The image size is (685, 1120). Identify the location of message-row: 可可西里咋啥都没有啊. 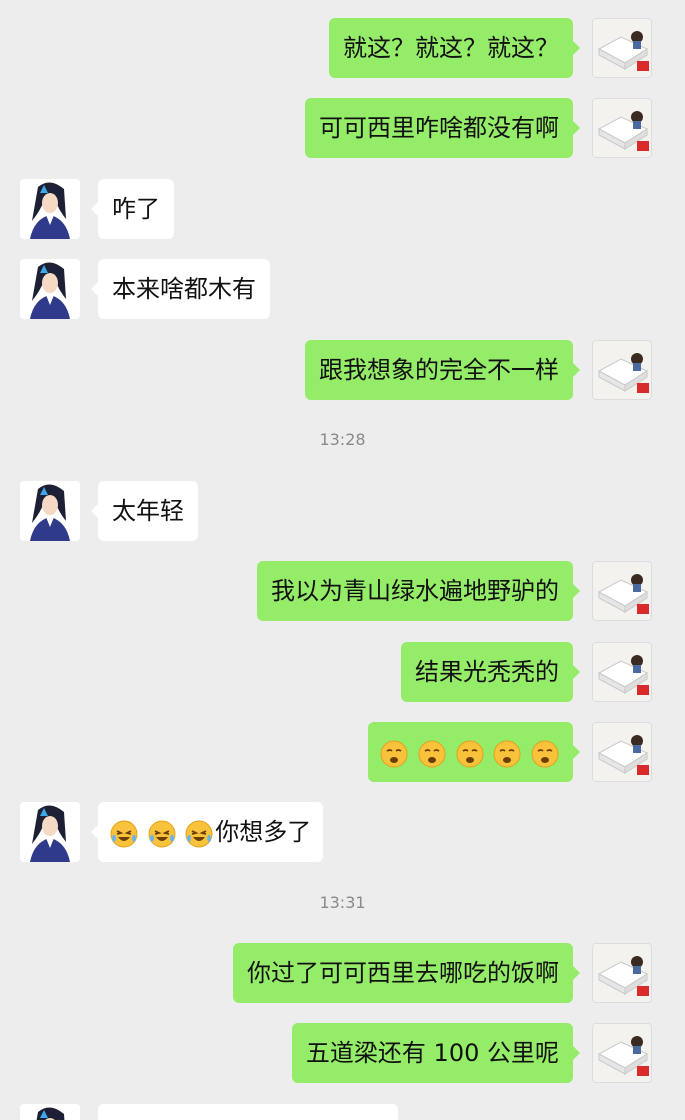
(342, 130).